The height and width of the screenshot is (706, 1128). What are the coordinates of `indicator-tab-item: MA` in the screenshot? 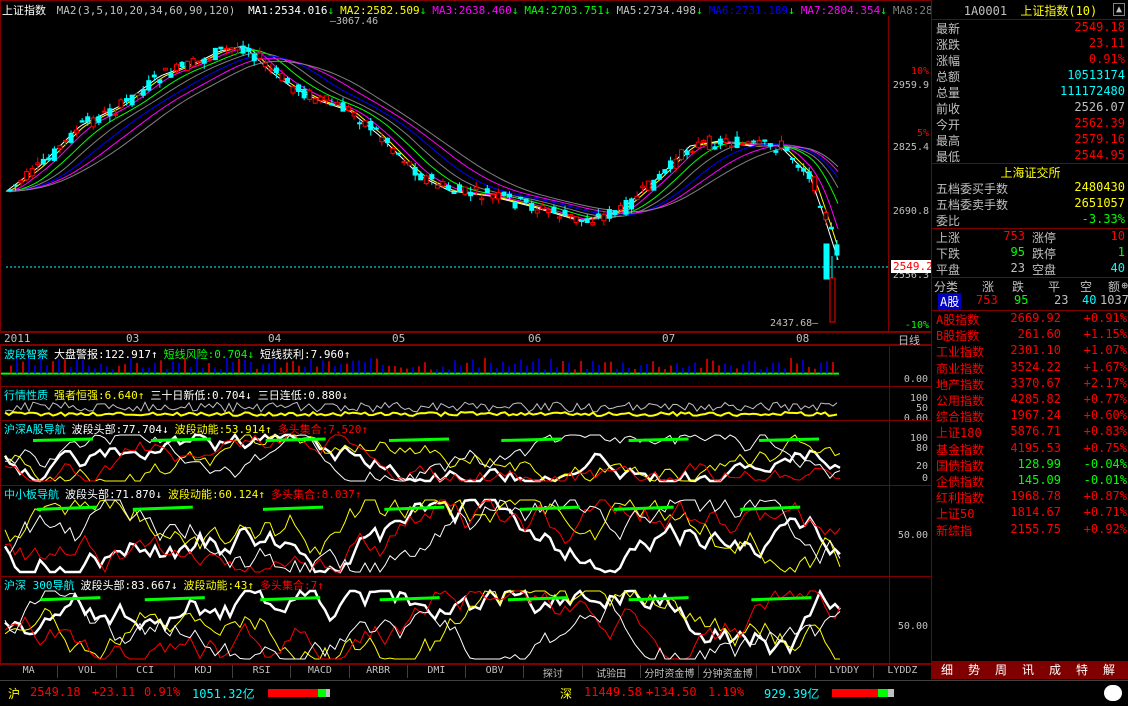 It's located at (29, 671).